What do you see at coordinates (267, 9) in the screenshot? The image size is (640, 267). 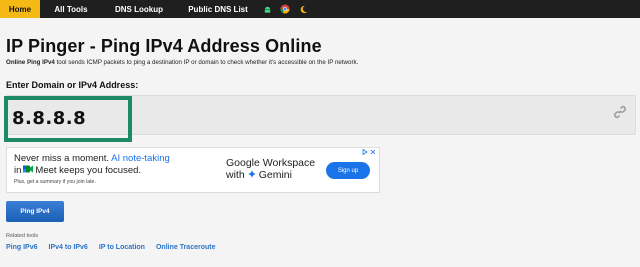 I see `android-icon` at bounding box center [267, 9].